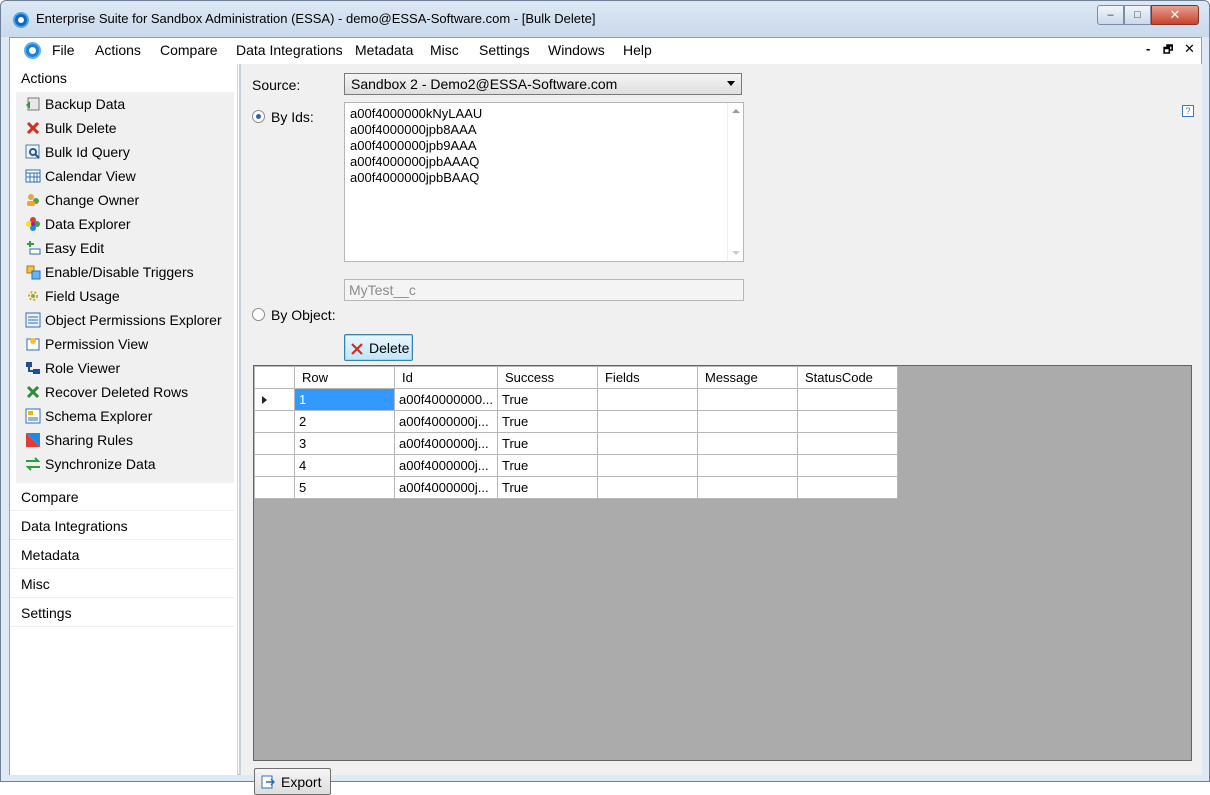 Image resolution: width=1210 pixels, height=795 pixels. I want to click on cell-row: 1, so click(344, 399).